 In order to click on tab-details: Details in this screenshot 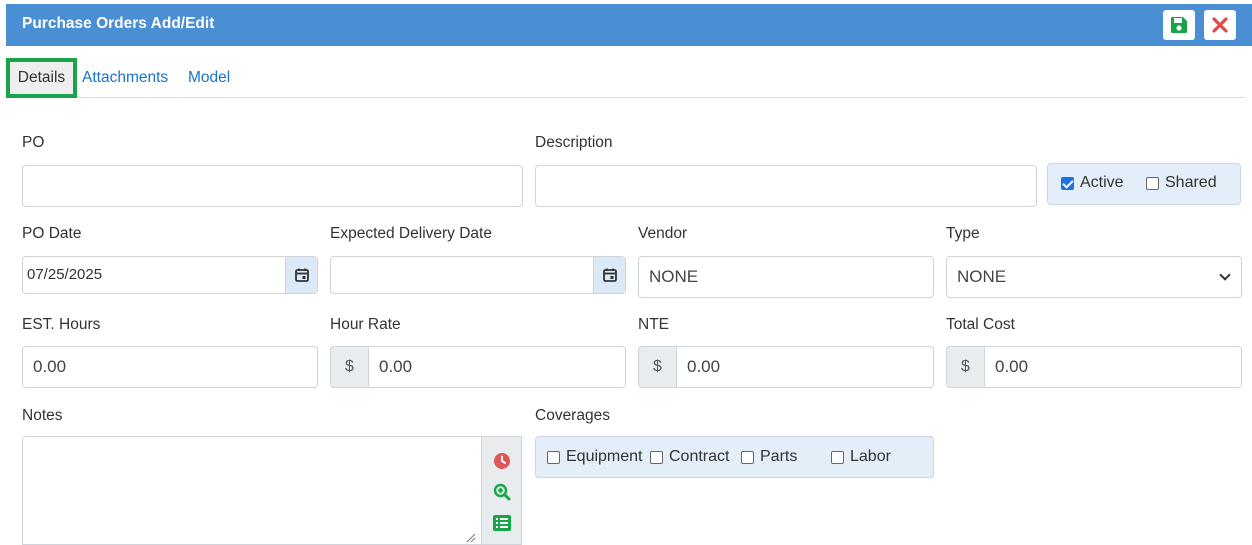, I will do `click(41, 78)`.